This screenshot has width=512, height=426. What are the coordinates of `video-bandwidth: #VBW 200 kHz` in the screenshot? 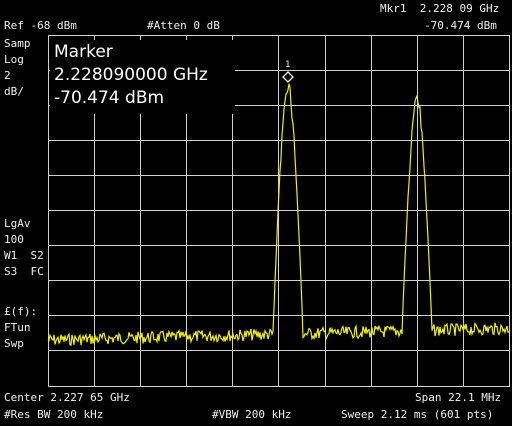 It's located at (252, 414).